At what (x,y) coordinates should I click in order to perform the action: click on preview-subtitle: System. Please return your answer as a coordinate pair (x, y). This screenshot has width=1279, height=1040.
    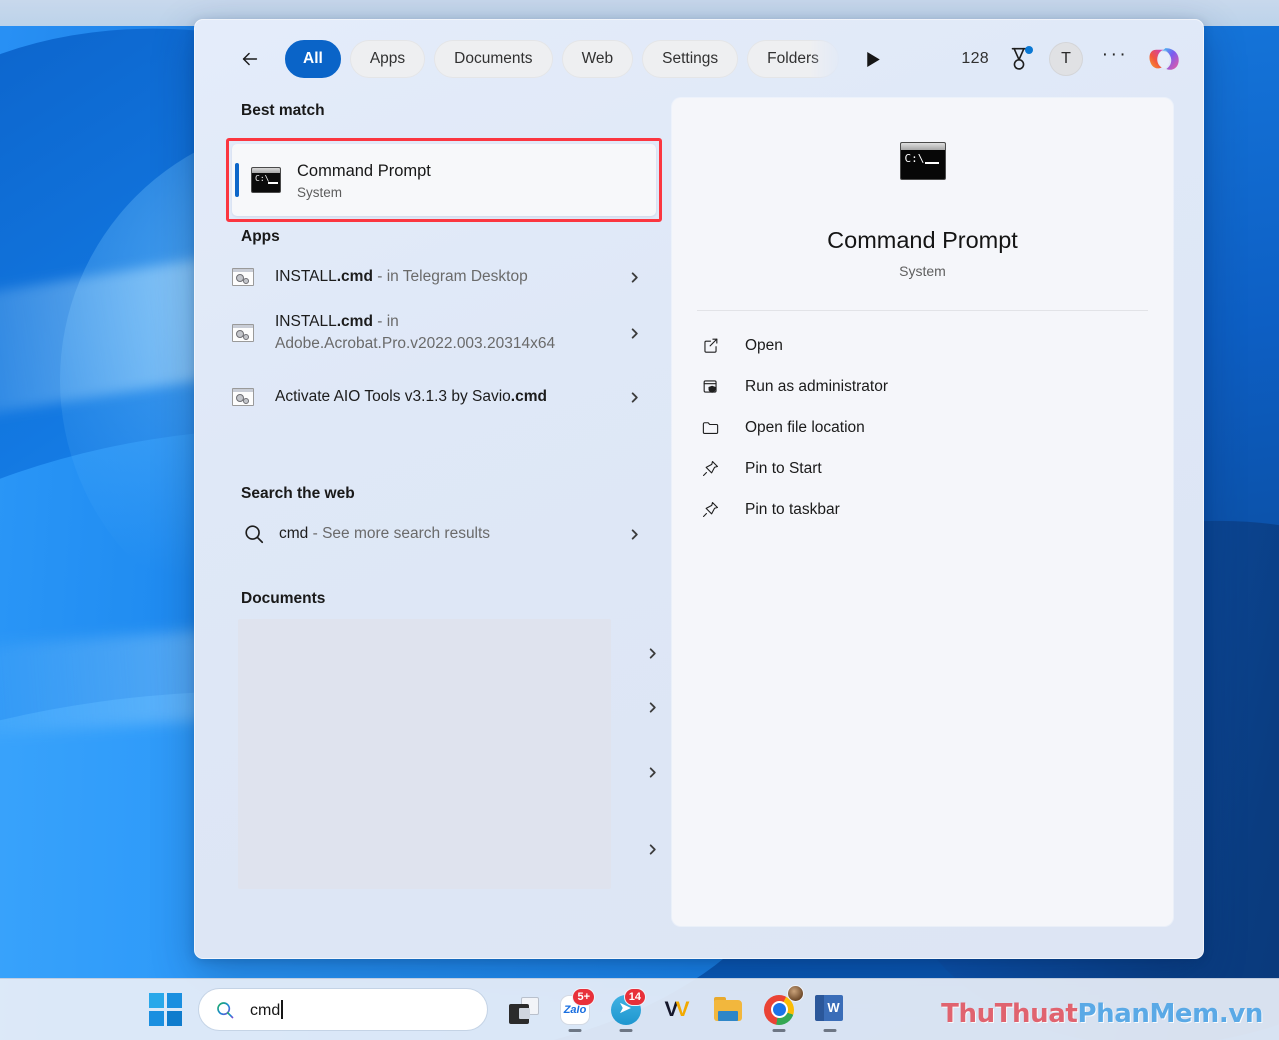
    Looking at the image, I should click on (922, 271).